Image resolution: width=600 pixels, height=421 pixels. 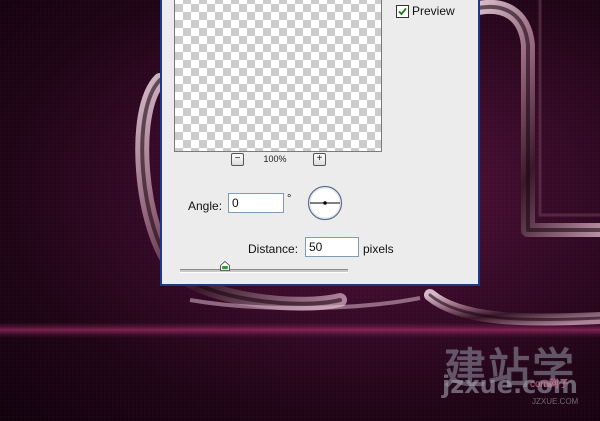 I want to click on checkmark-icon, so click(x=402, y=11).